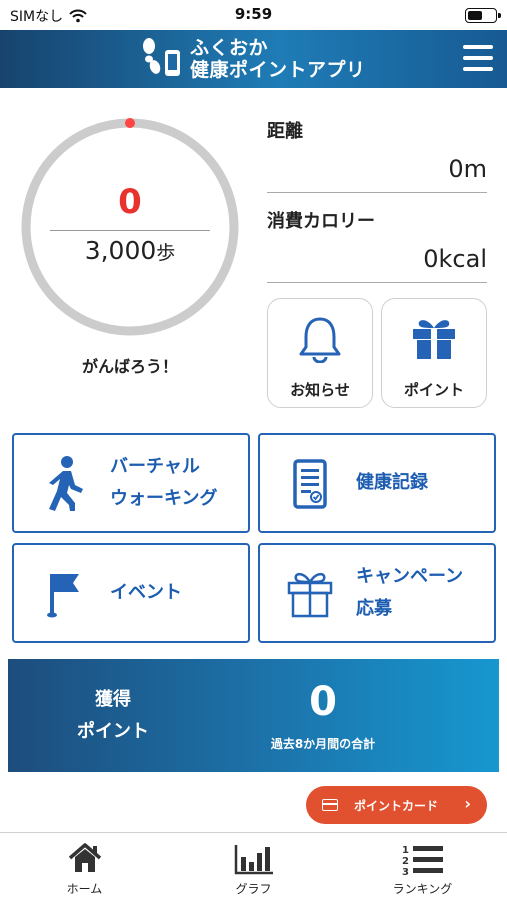 The width and height of the screenshot is (507, 900). Describe the element at coordinates (113, 715) in the screenshot. I see `earned-points-label: 獲得 ポイント` at that location.